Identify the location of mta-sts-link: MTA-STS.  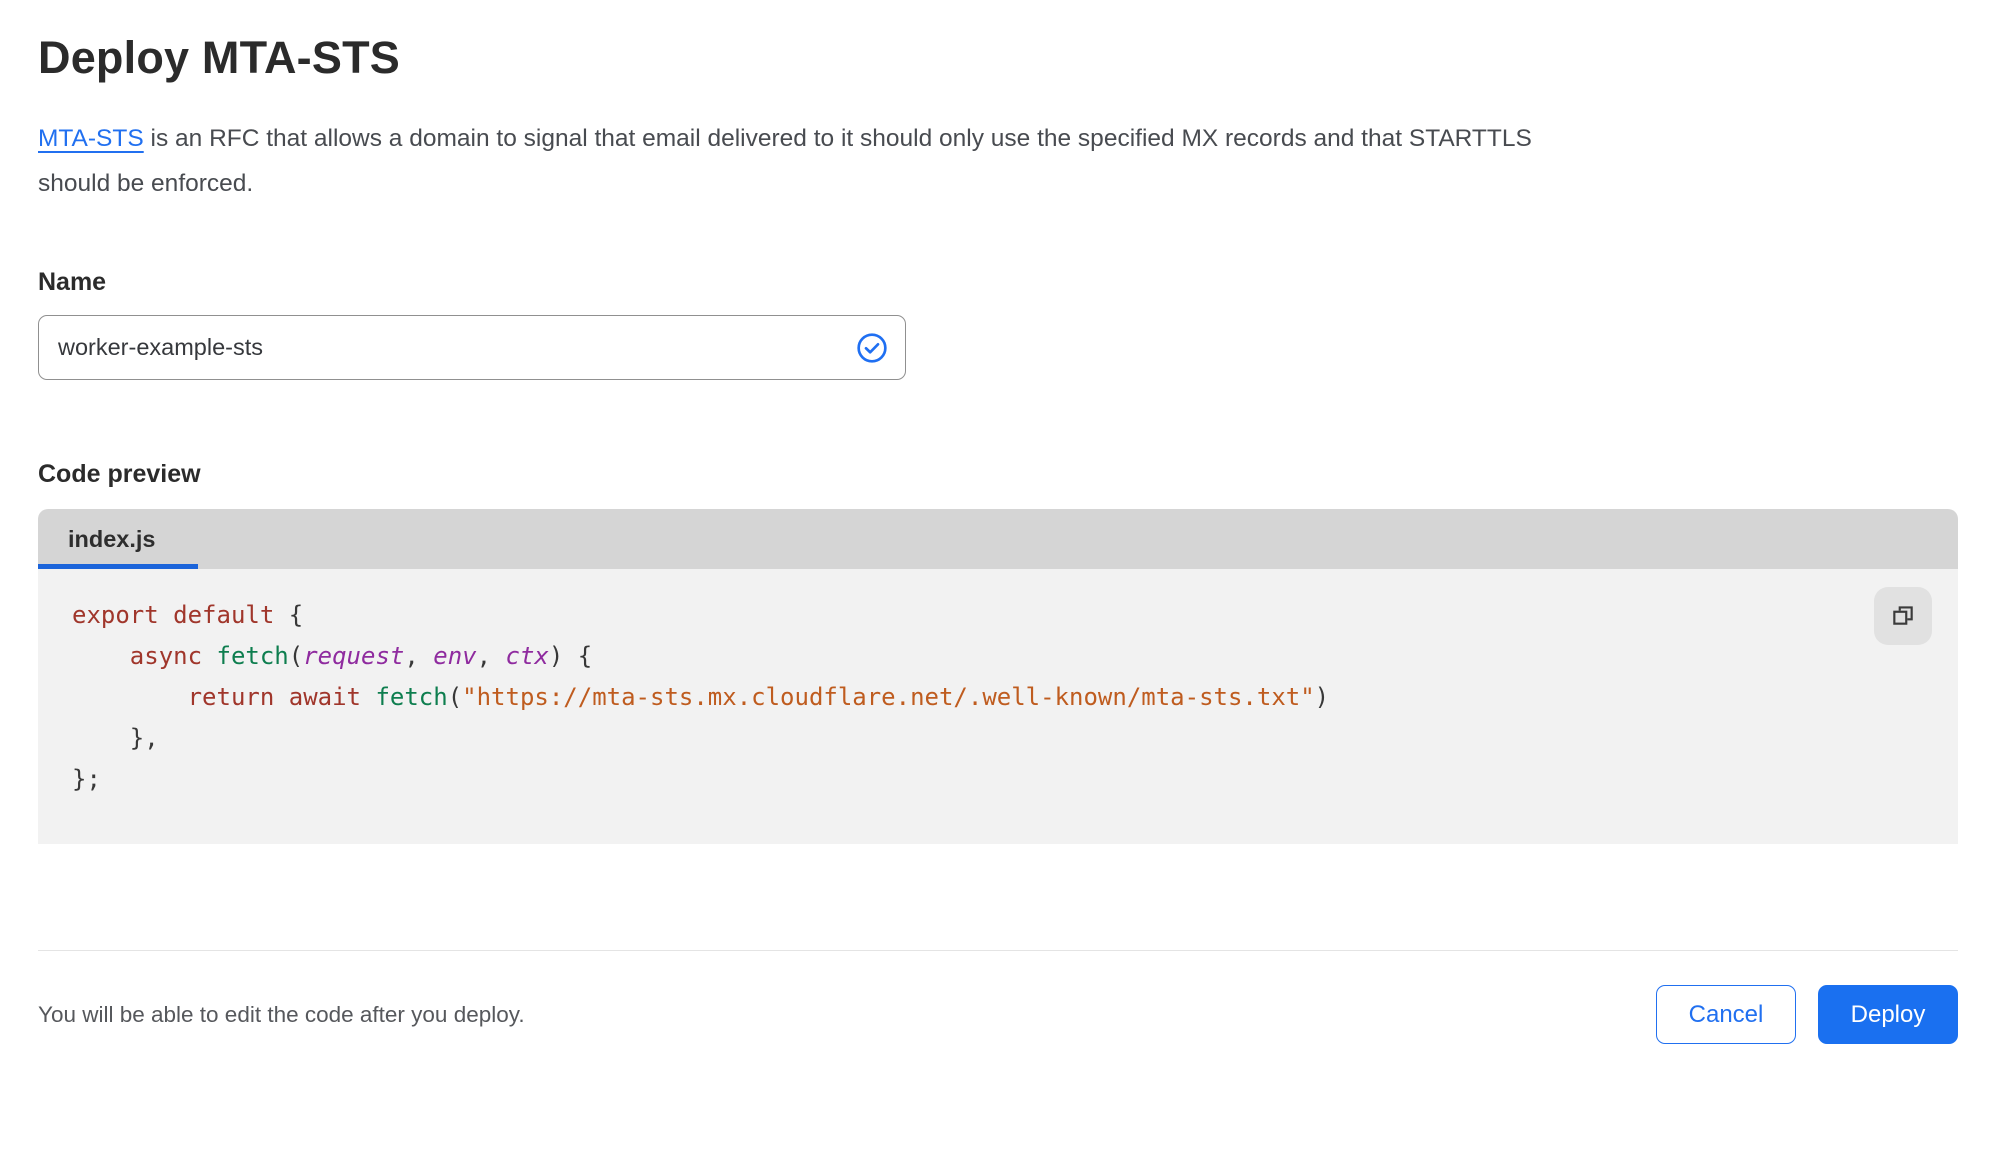
(91, 138).